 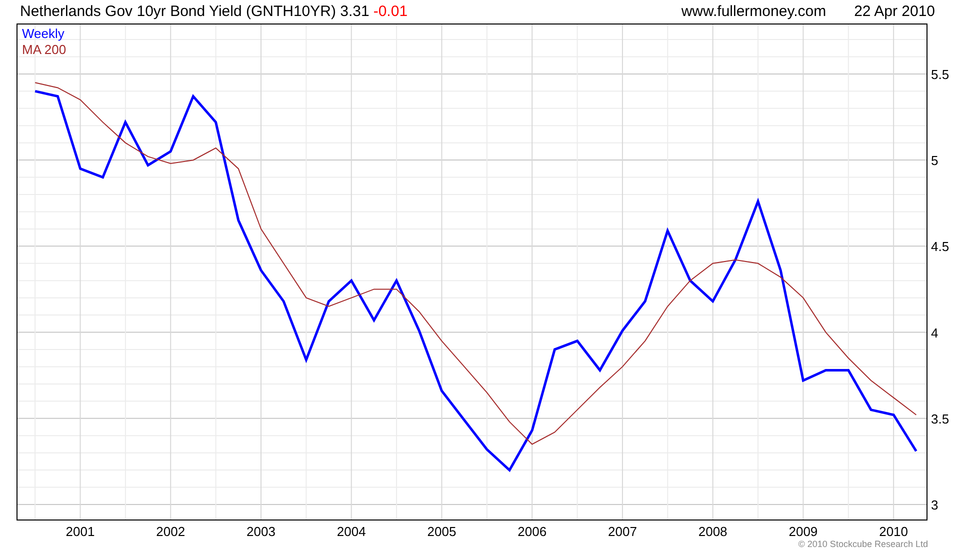 What do you see at coordinates (80, 531) in the screenshot?
I see `x-axis-label: 2001` at bounding box center [80, 531].